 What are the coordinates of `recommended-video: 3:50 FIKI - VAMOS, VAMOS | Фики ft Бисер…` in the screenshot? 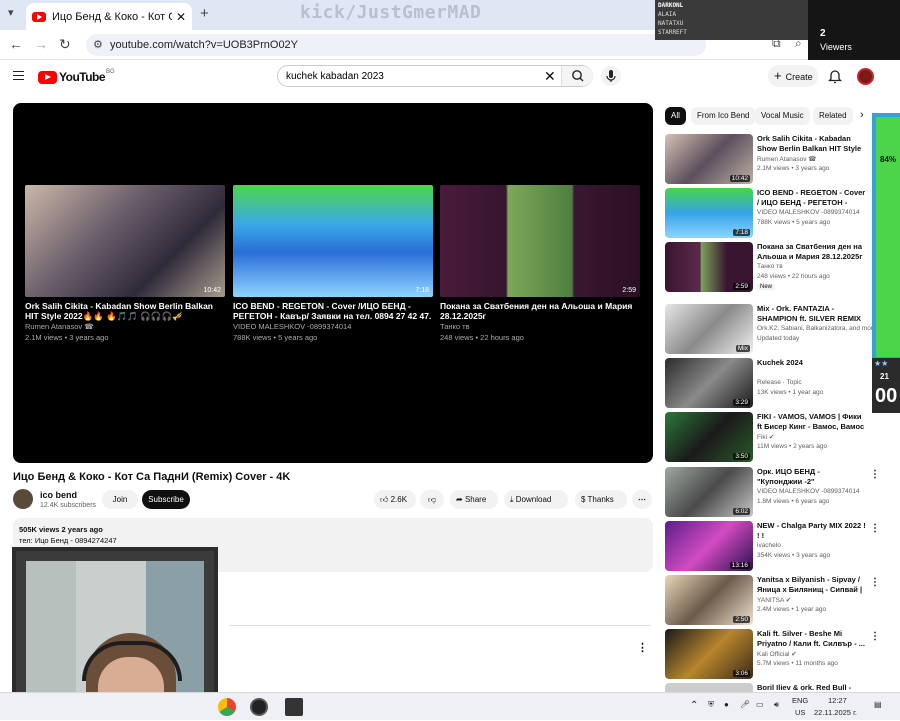 It's located at (767, 437).